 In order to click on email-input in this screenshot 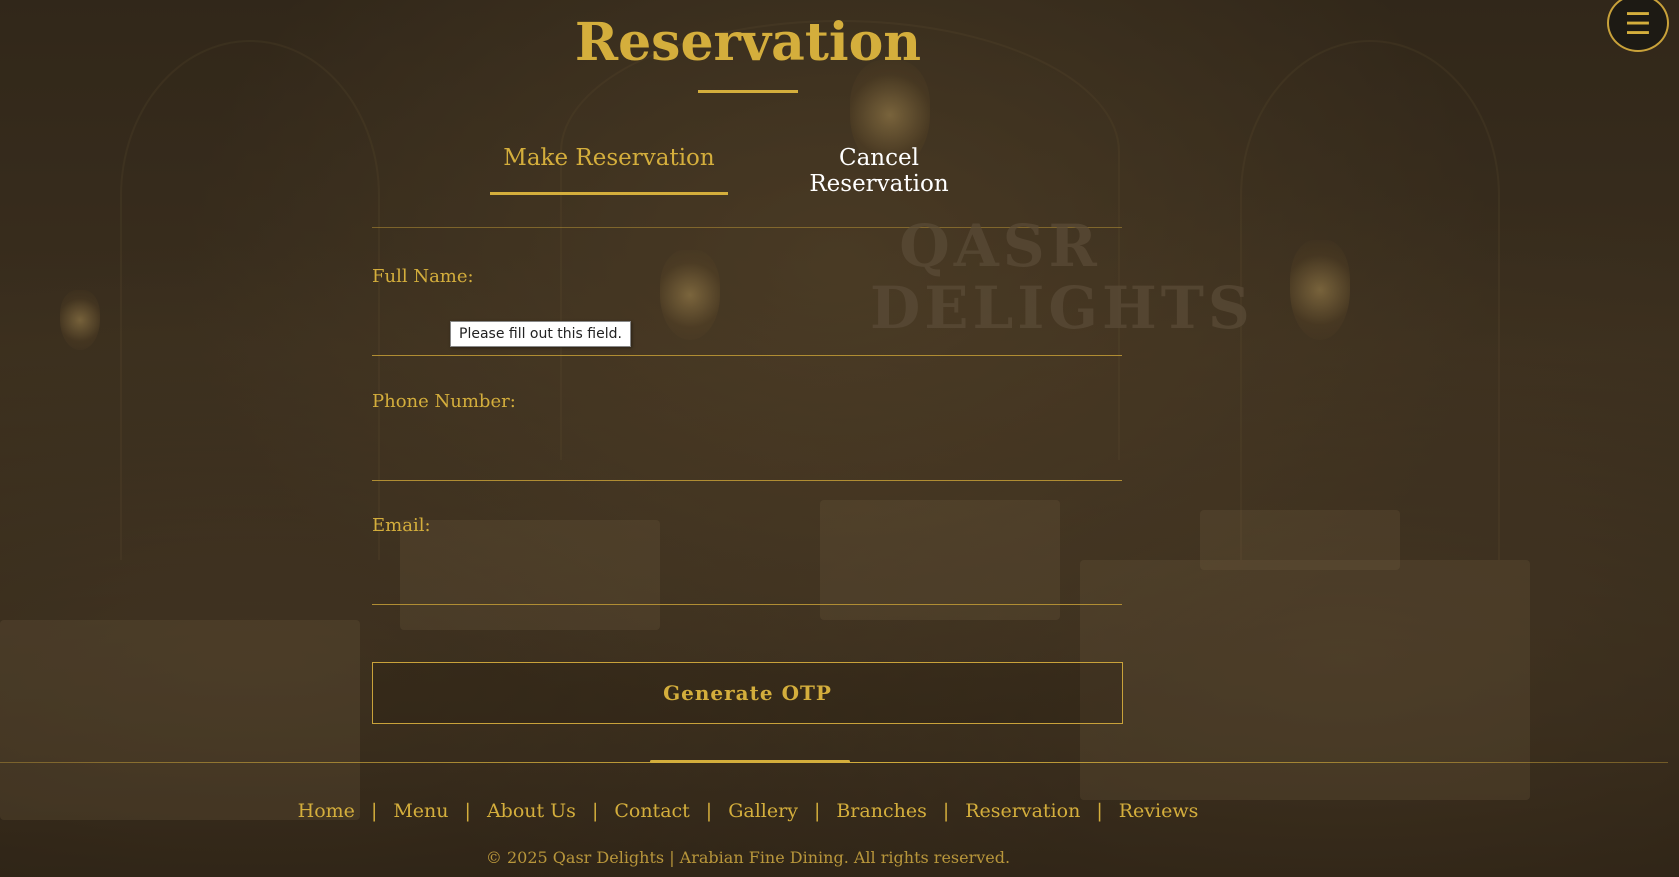, I will do `click(747, 585)`.